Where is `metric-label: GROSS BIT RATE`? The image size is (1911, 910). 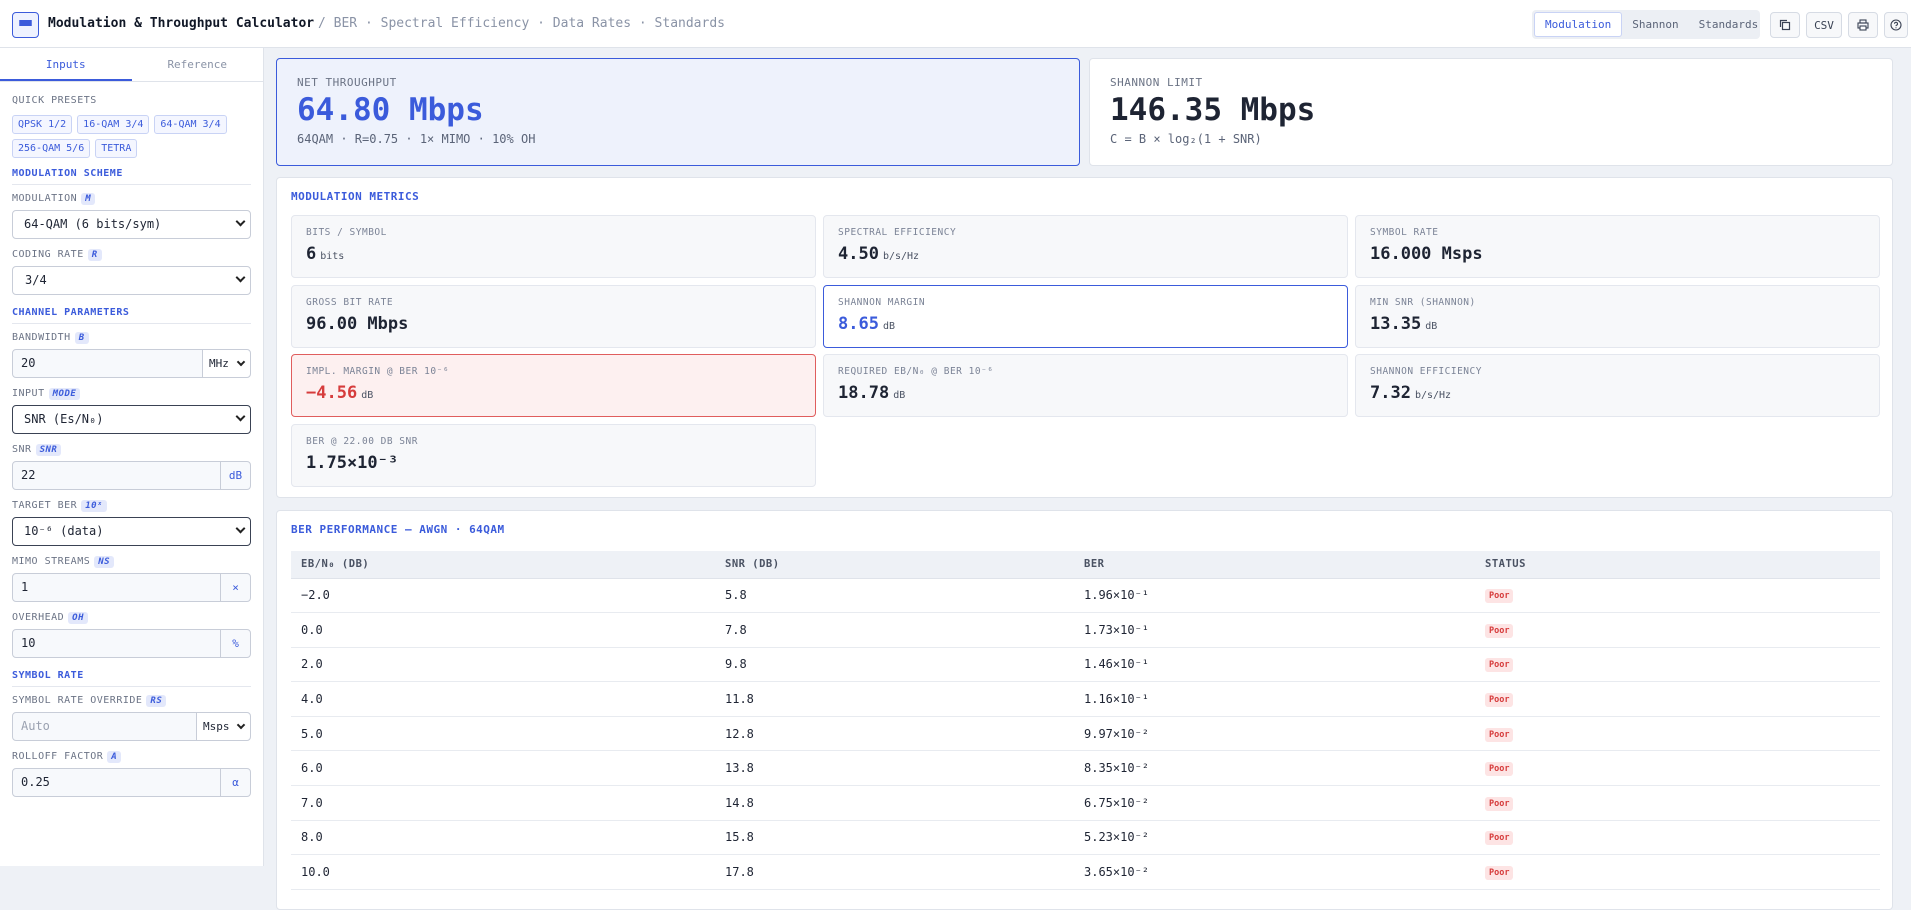 metric-label: GROSS BIT RATE is located at coordinates (350, 302).